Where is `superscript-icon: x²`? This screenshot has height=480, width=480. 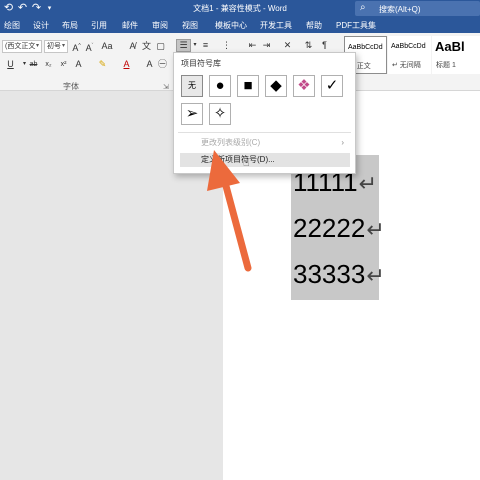
superscript-icon: x² is located at coordinates (63, 64).